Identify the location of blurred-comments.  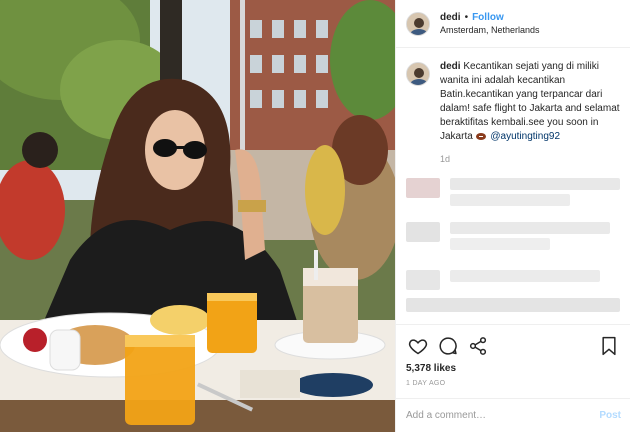
(513, 248).